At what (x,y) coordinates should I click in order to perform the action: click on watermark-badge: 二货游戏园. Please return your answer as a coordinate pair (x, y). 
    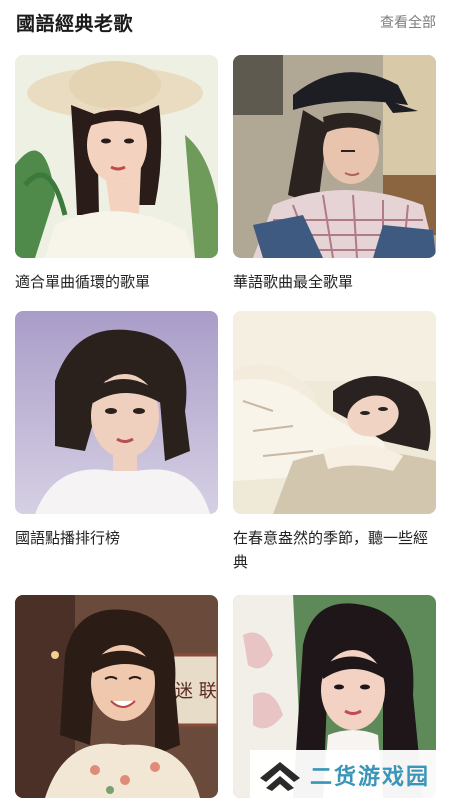
    Looking at the image, I should click on (350, 775).